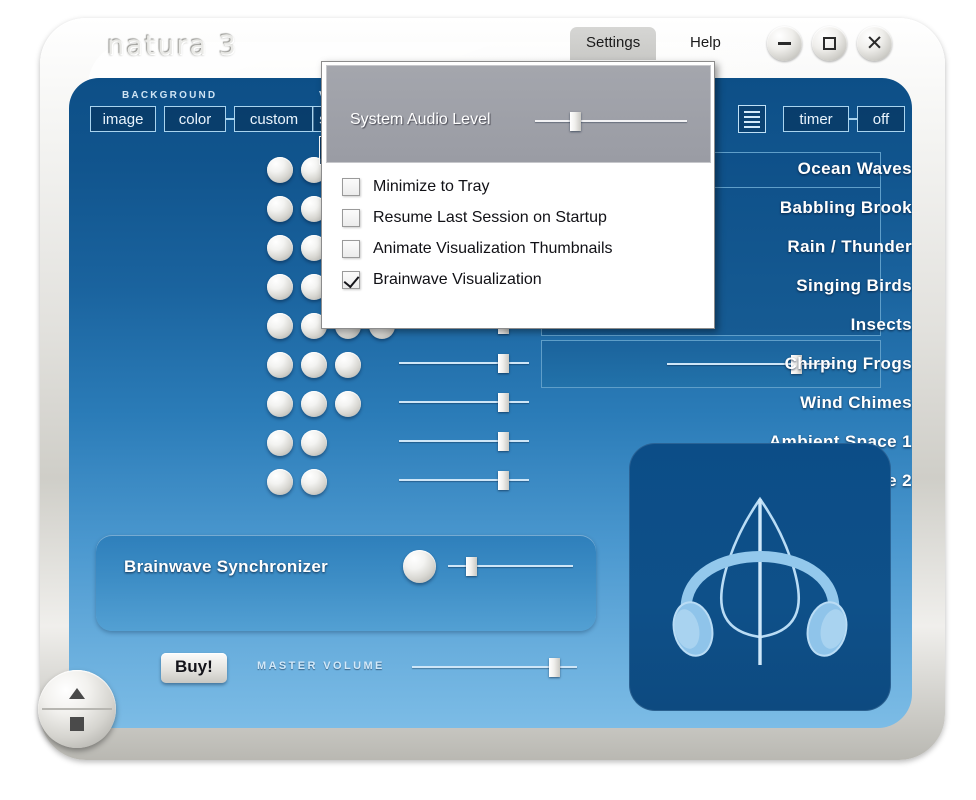 The height and width of the screenshot is (800, 976). What do you see at coordinates (346, 583) in the screenshot?
I see `brainwave-synchronizer-panel: Brainwave Synchronizer` at bounding box center [346, 583].